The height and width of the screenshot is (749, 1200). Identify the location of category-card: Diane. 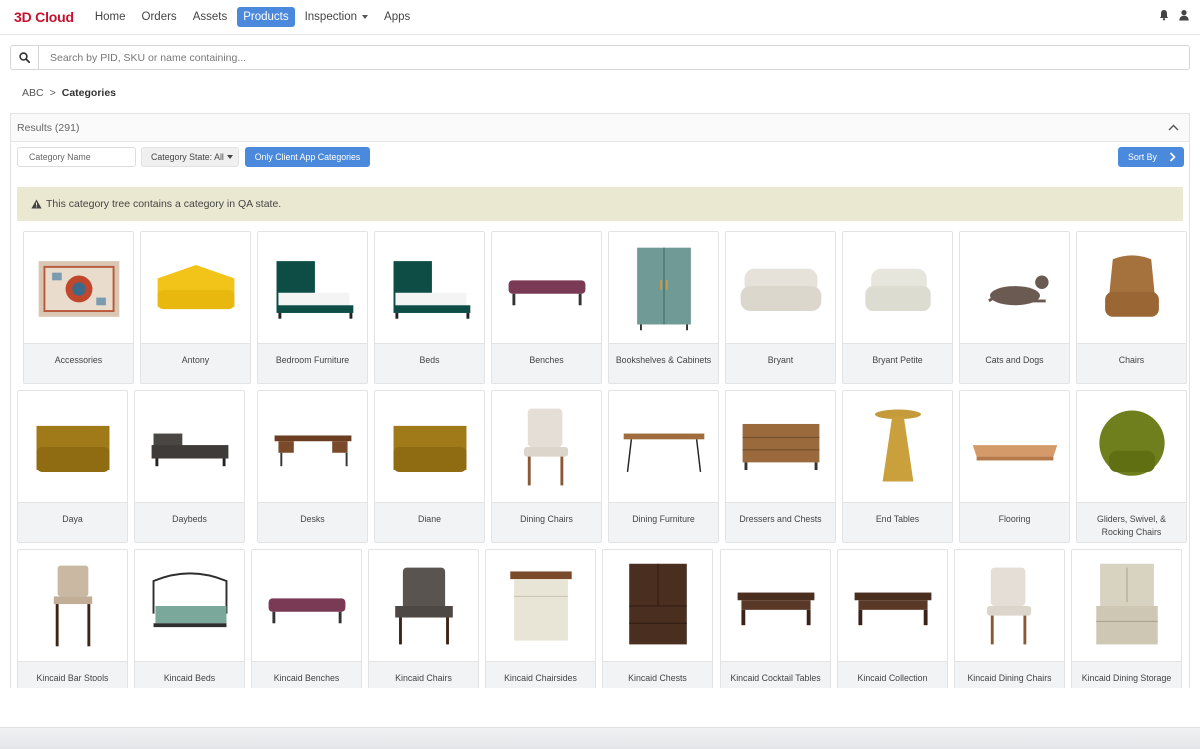
(429, 466).